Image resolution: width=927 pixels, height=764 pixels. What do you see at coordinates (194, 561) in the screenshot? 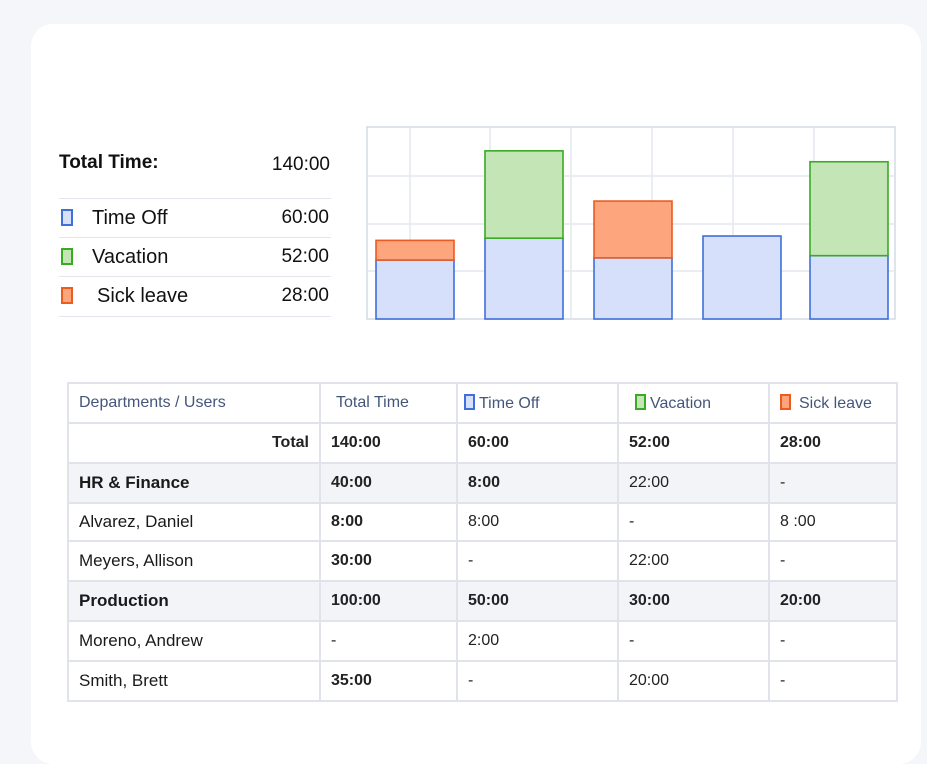
I see `row-name: Meyers, Allison` at bounding box center [194, 561].